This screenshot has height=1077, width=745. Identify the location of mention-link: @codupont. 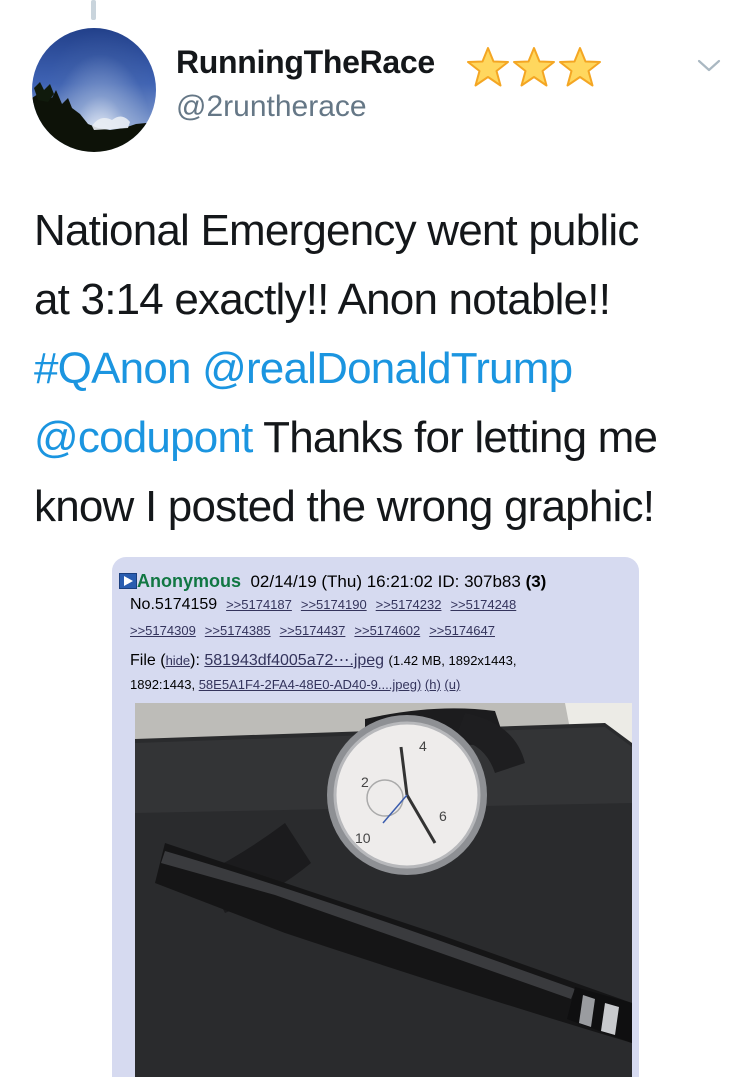
(143, 437).